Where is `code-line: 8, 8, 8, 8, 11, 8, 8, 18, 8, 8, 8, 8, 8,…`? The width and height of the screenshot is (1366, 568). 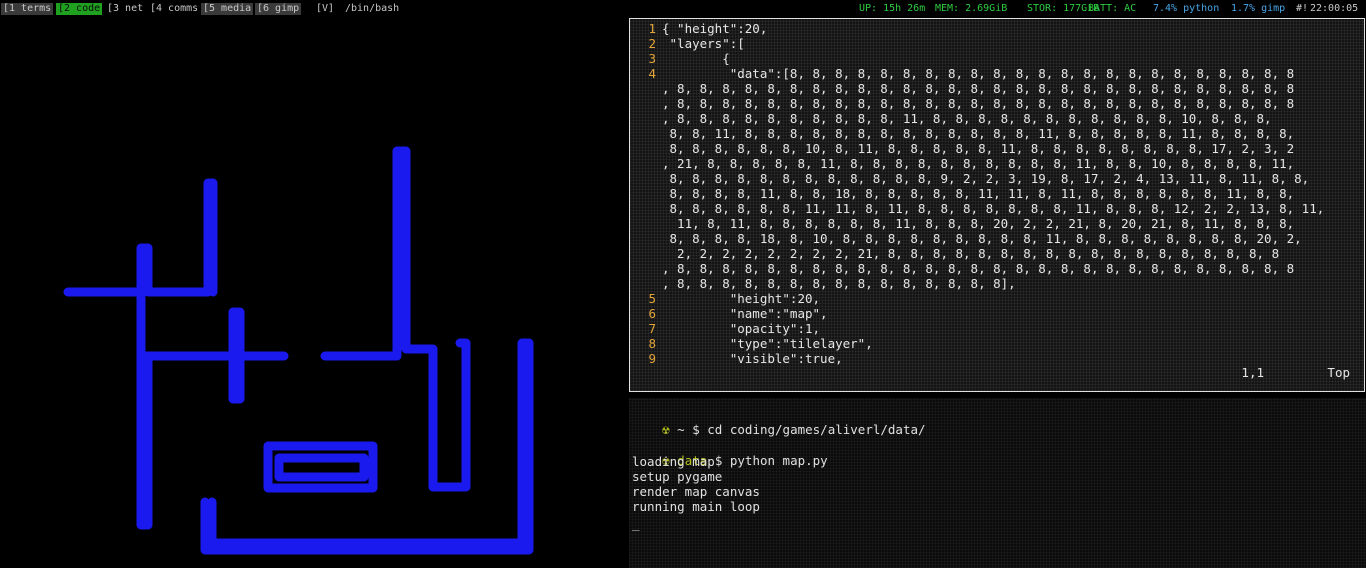 code-line: 8, 8, 8, 8, 11, 8, 8, 18, 8, 8, 8, 8, 8,… is located at coordinates (998, 193).